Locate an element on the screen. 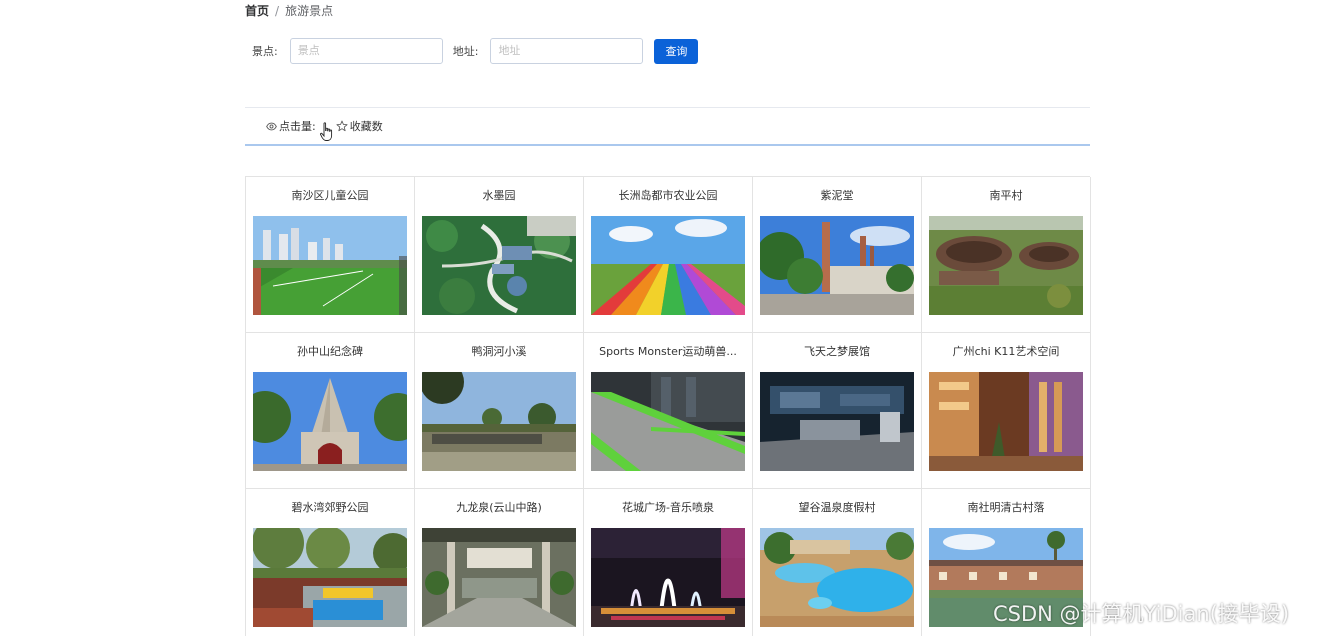  sort-bar: 点击量: 收藏数 is located at coordinates (667, 126).